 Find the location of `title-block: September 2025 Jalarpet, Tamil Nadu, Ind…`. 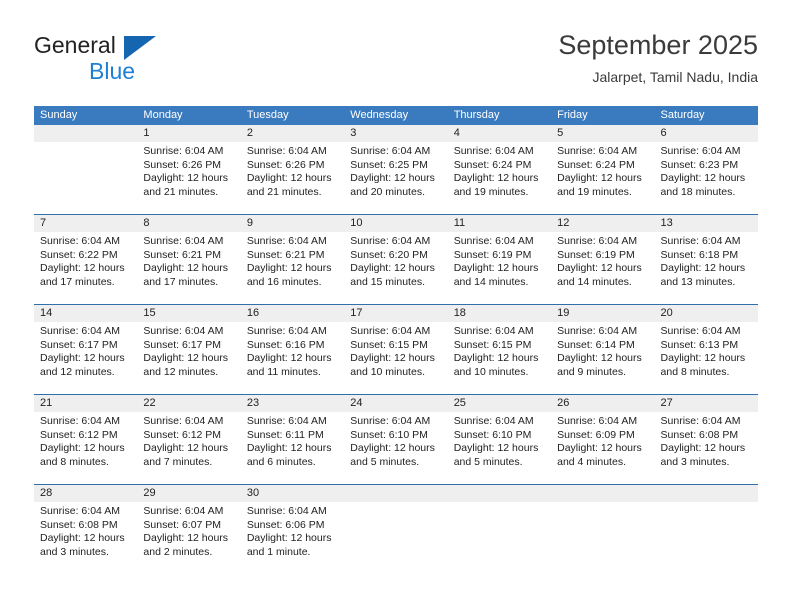

title-block: September 2025 Jalarpet, Tamil Nadu, Ind… is located at coordinates (658, 57).